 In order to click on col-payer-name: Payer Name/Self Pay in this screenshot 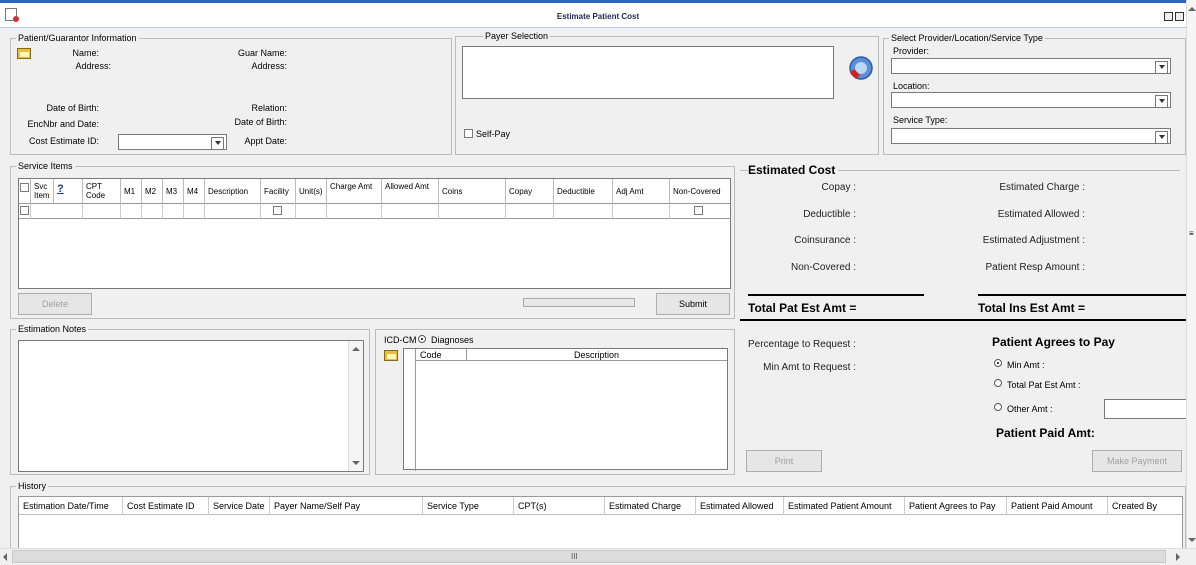, I will do `click(346, 506)`.